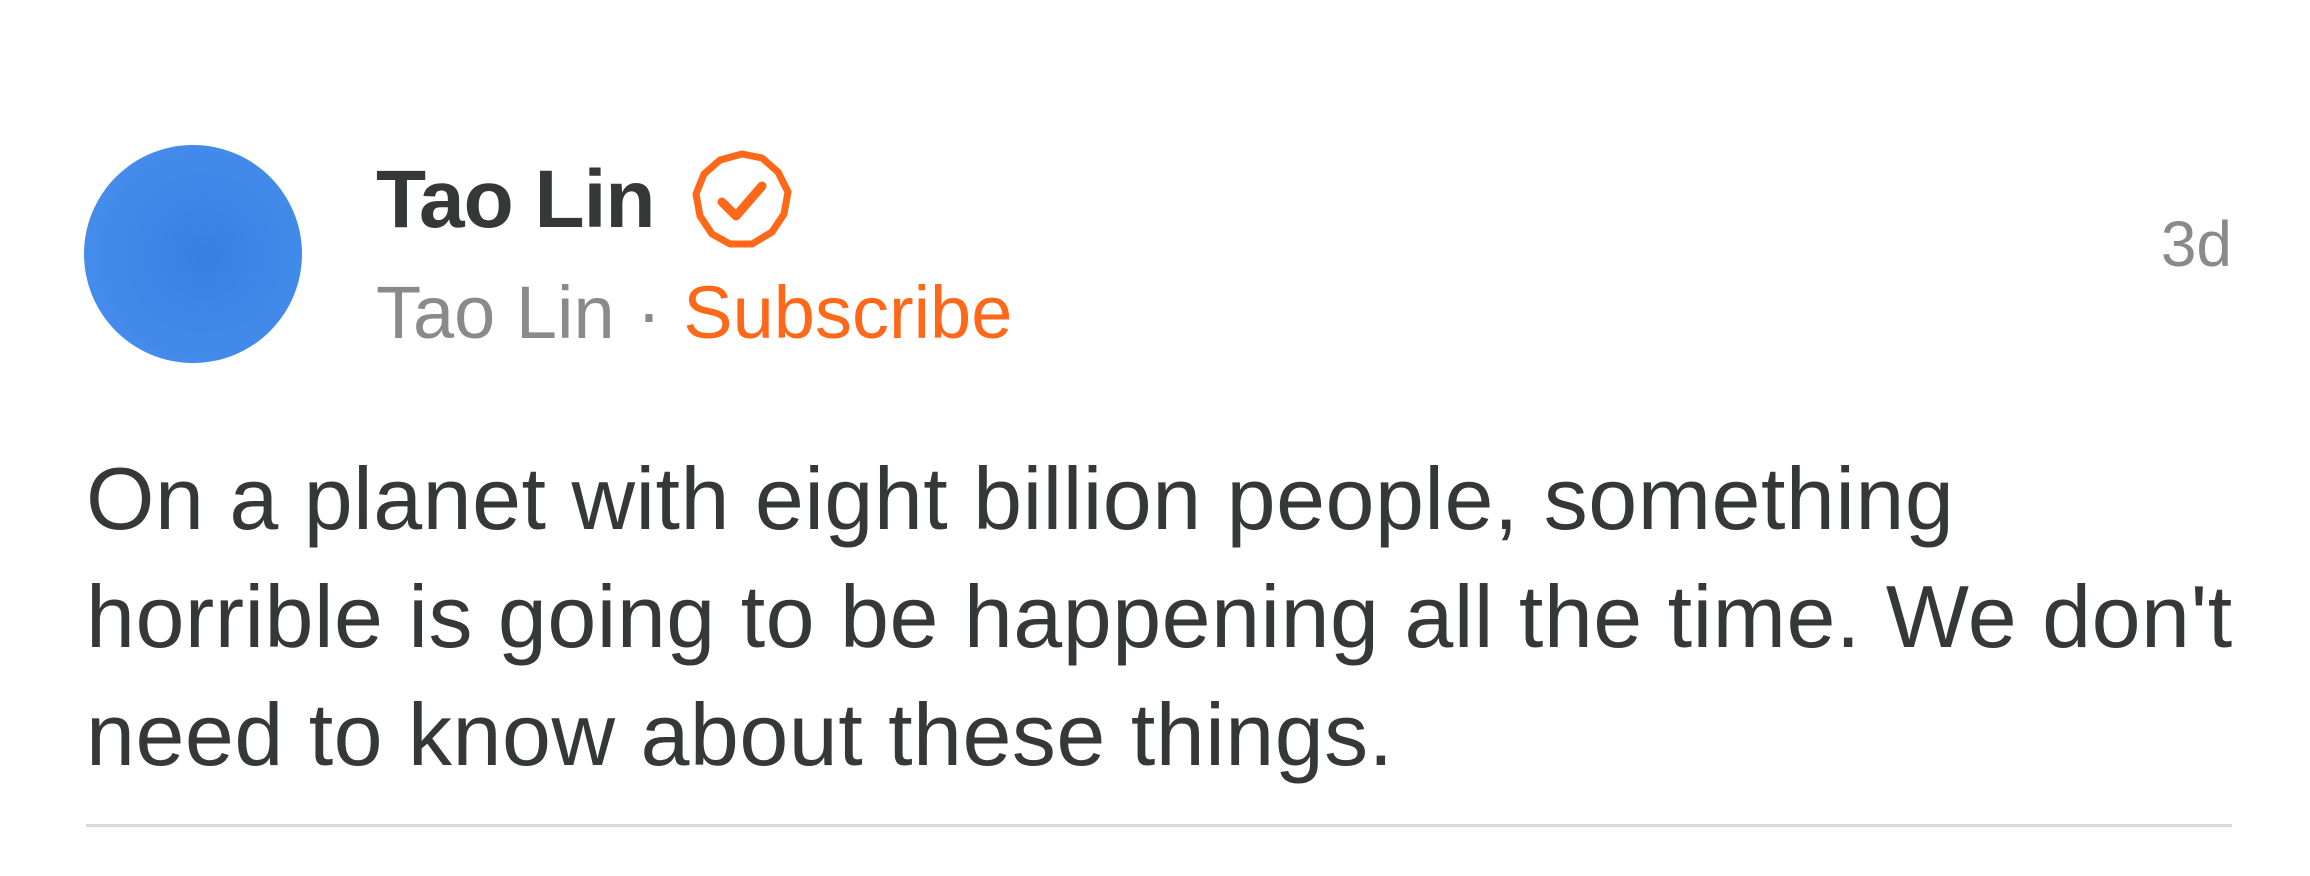 This screenshot has width=2310, height=876. I want to click on publication-name: Tao Lin, so click(495, 313).